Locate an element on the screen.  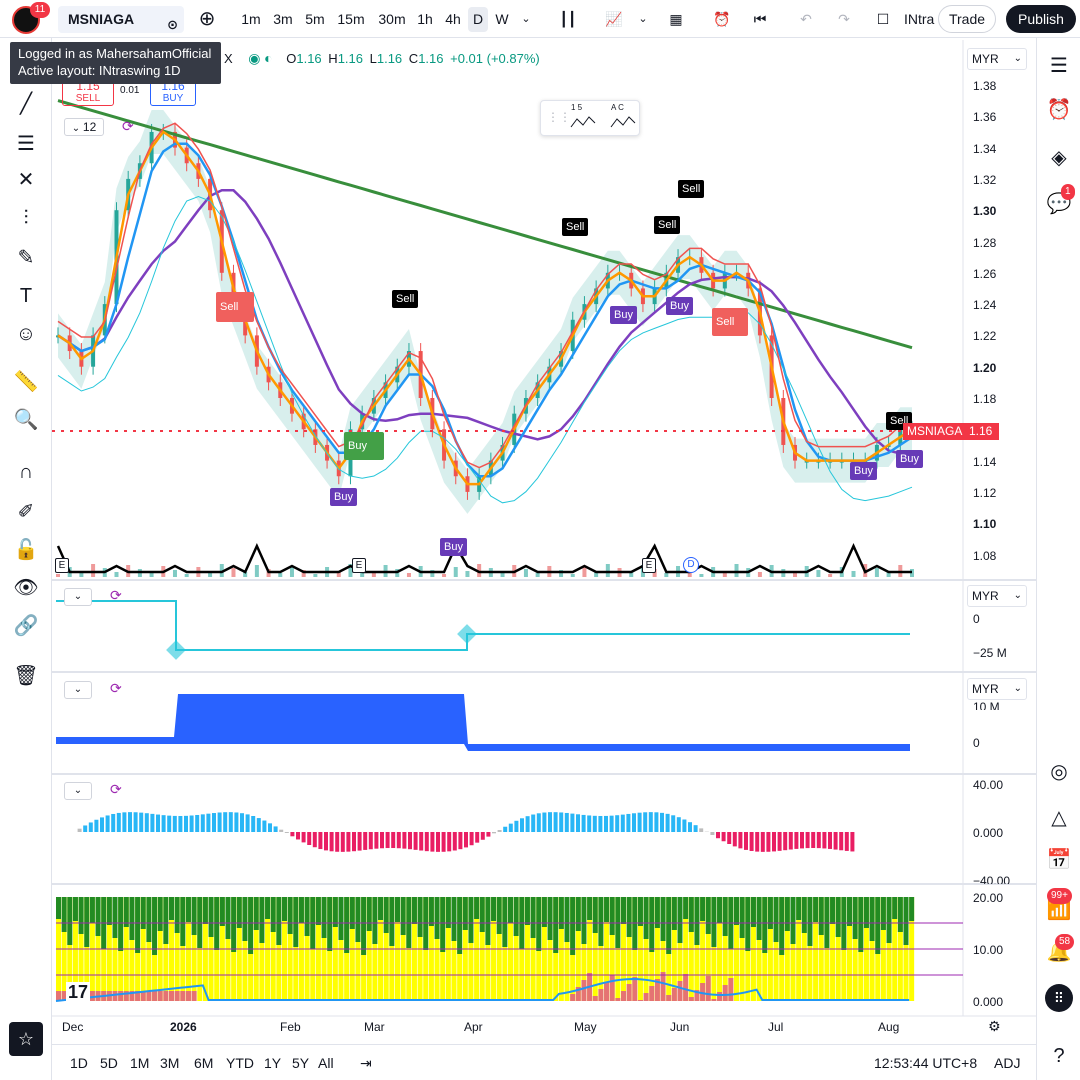
abcd-pattern-icon: A C is located at coordinates (617, 107).